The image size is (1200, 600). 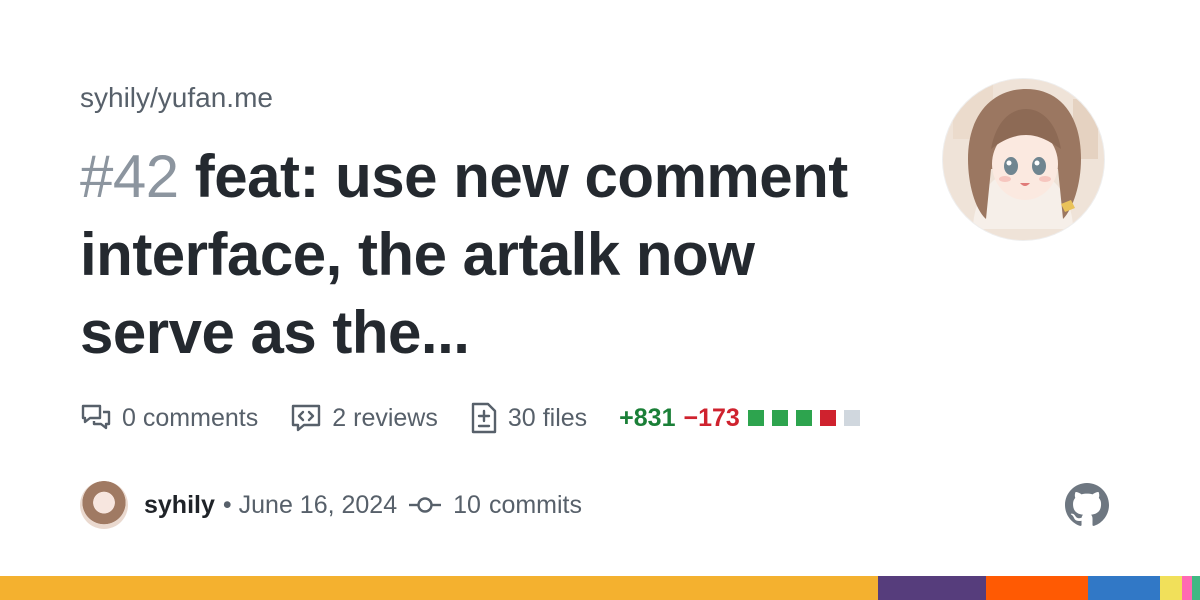 I want to click on author-avatar, so click(x=104, y=505).